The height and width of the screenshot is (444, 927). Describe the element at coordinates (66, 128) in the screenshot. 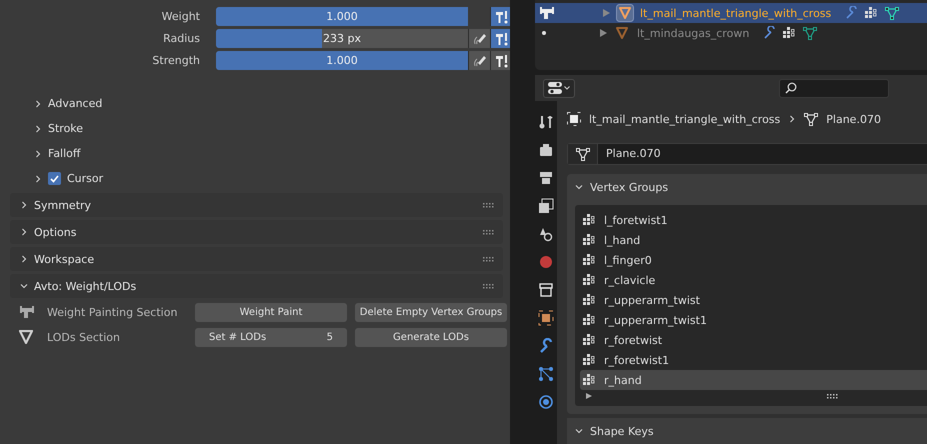

I see `subpanel-title: Stroke` at that location.